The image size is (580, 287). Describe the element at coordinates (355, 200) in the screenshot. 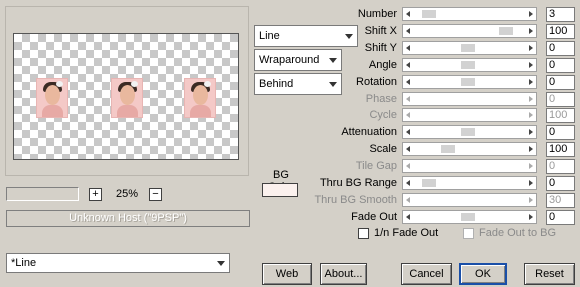

I see `thru-bg-smooth-label: Thru BG Smooth` at that location.